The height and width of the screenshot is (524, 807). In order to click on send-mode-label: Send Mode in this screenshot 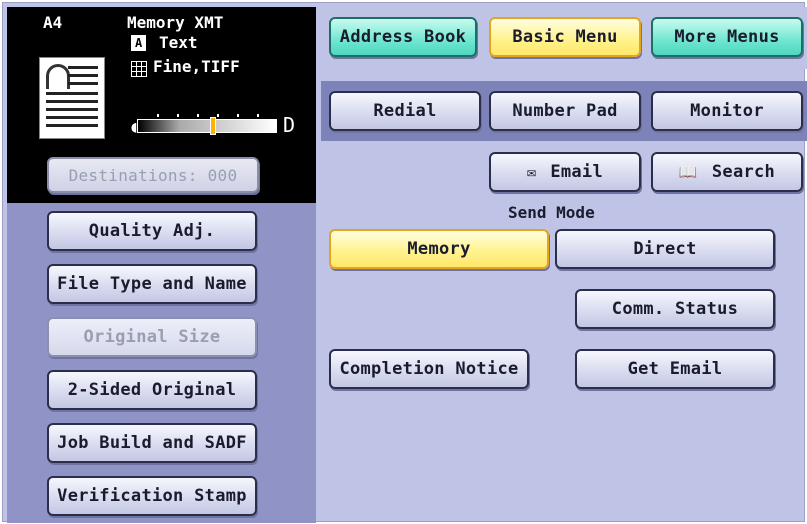, I will do `click(551, 212)`.